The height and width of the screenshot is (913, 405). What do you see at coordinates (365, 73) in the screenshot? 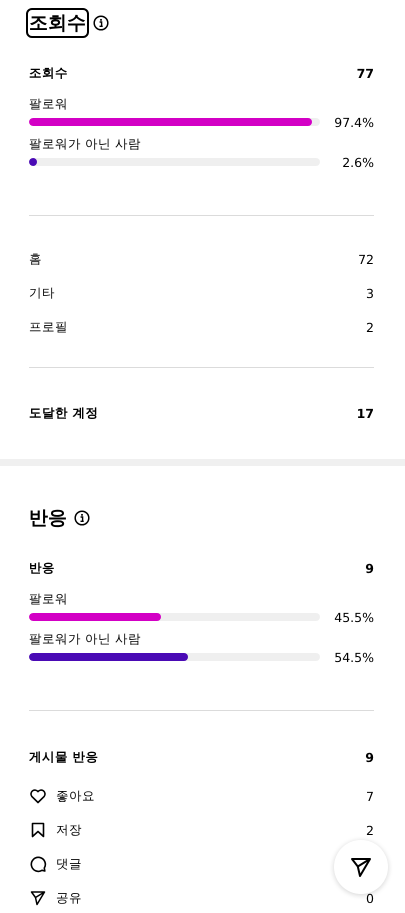
I see `metric-value: 77` at bounding box center [365, 73].